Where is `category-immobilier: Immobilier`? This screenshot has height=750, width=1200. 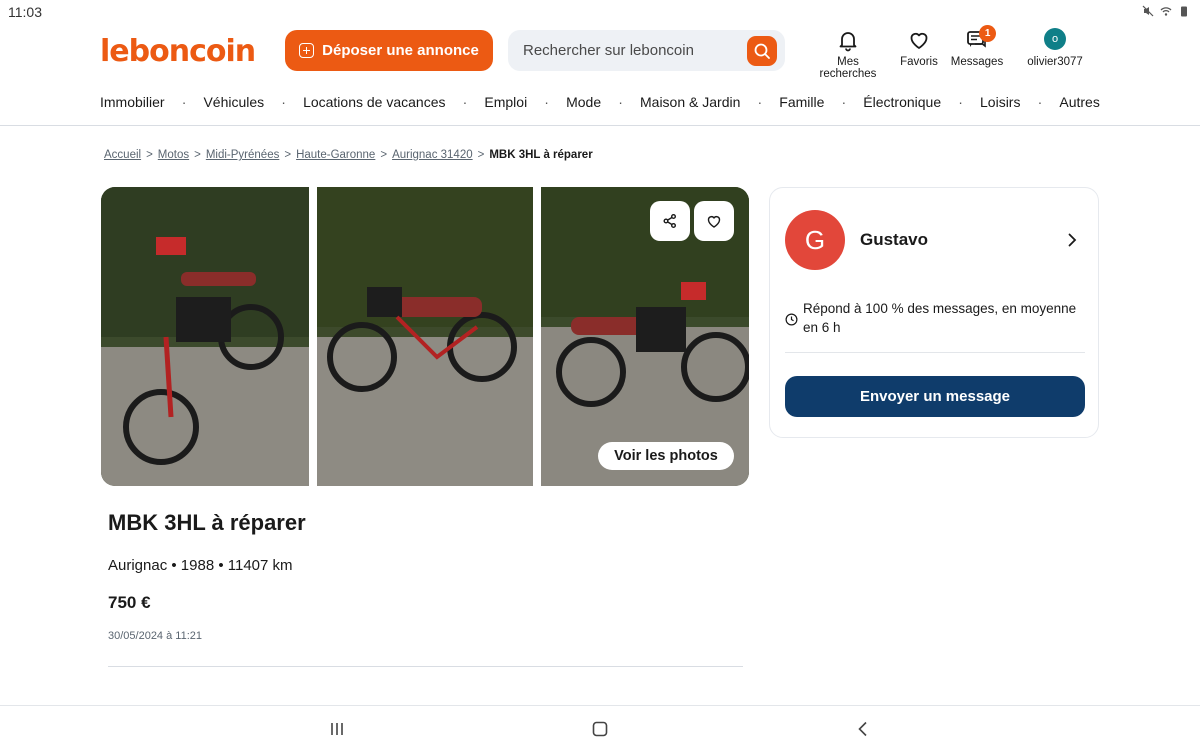
category-immobilier: Immobilier is located at coordinates (132, 102).